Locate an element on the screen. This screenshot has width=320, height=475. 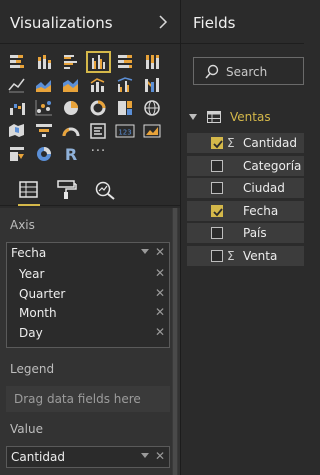
table-node-ventas: Ventas is located at coordinates (242, 117).